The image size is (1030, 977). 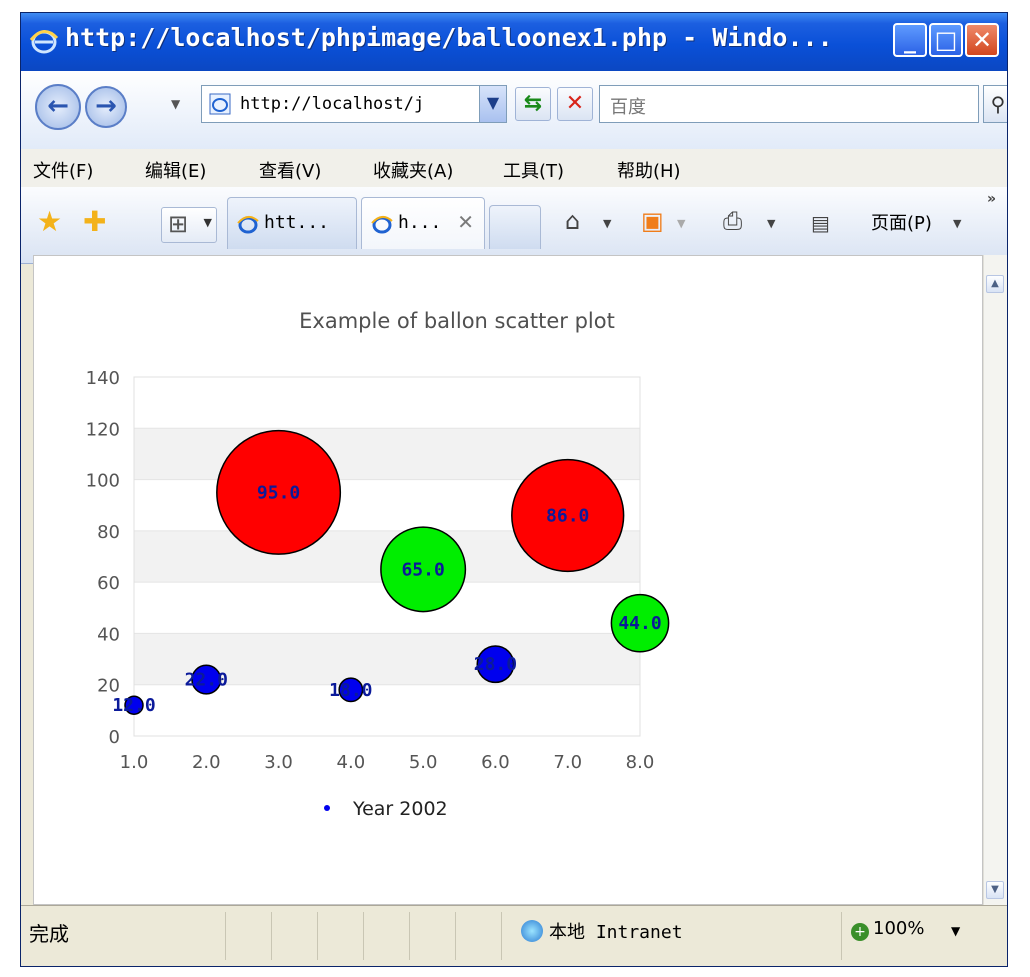 I want to click on menu-edit: 编辑(E), so click(x=175, y=170).